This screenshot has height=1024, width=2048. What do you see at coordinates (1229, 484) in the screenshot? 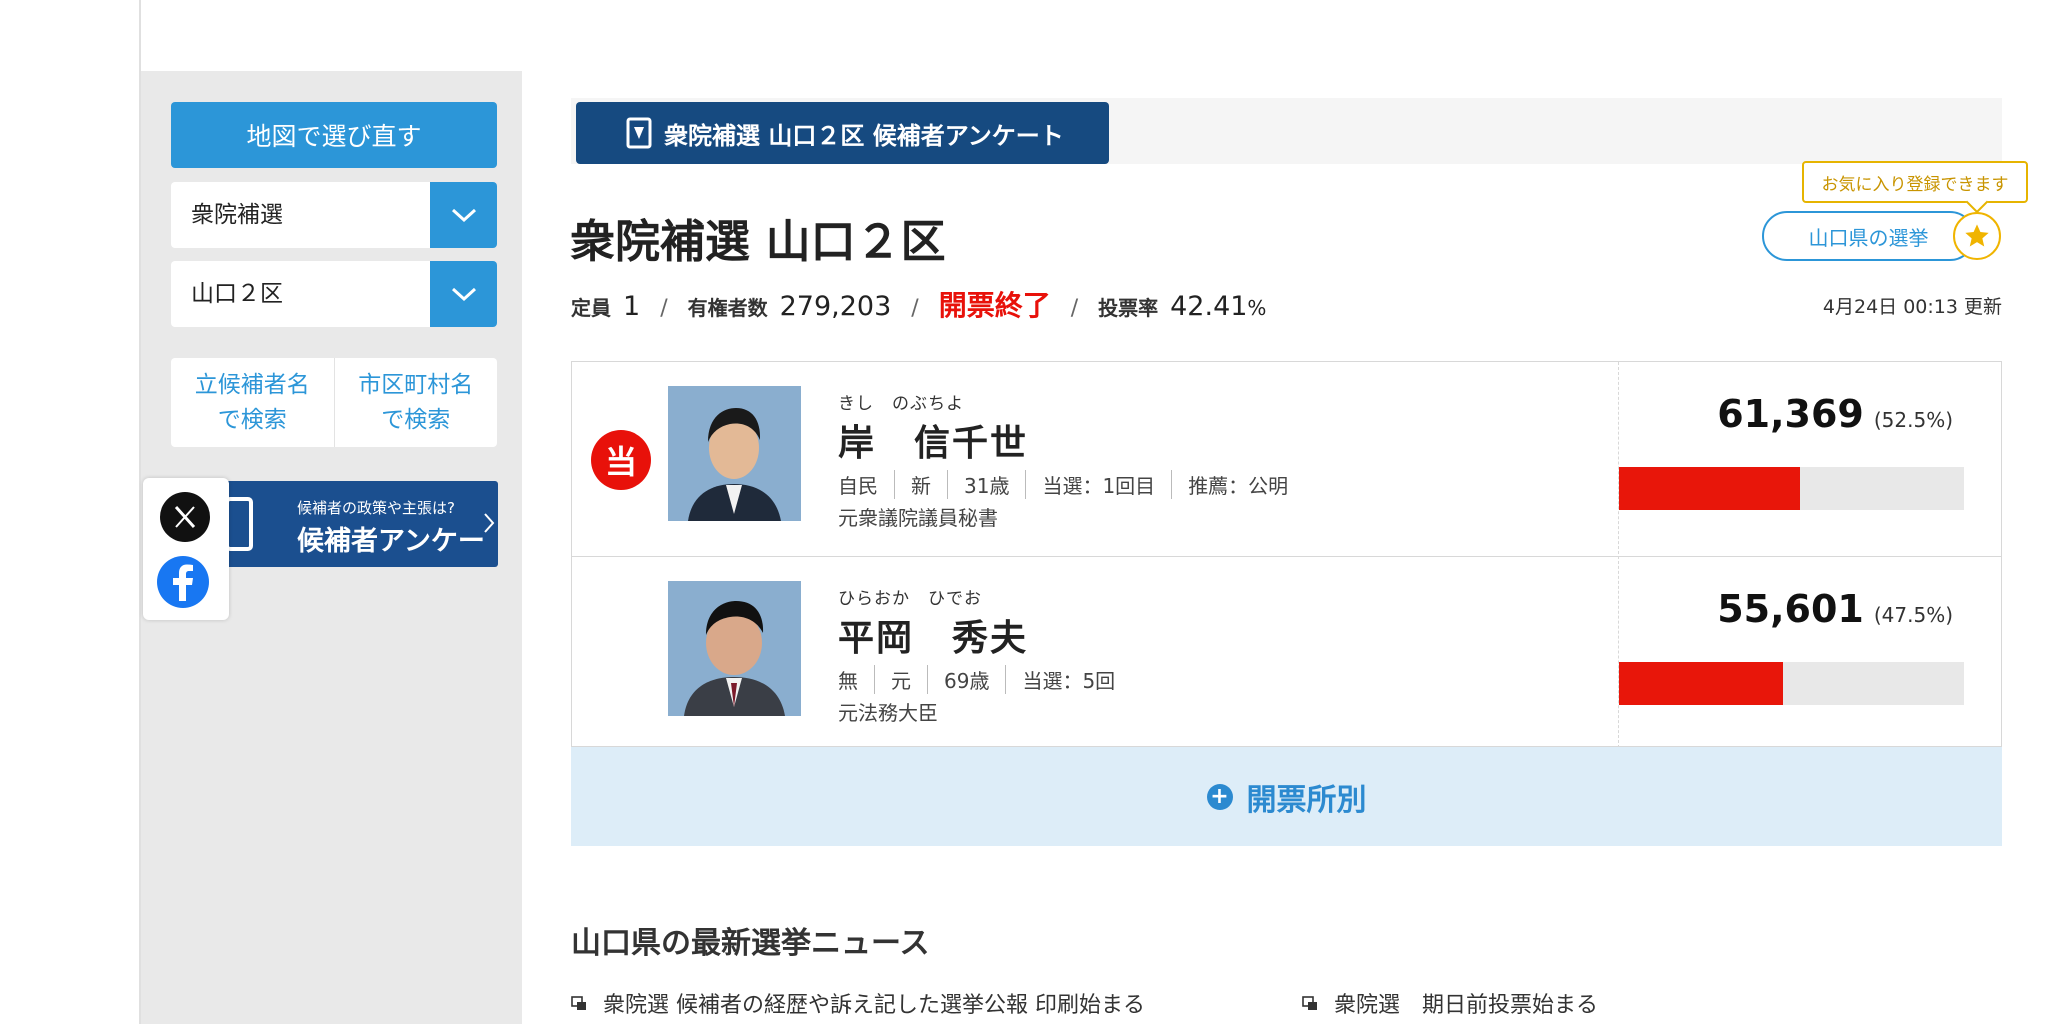
I see `candidate-endorsement: 推薦：公明` at bounding box center [1229, 484].